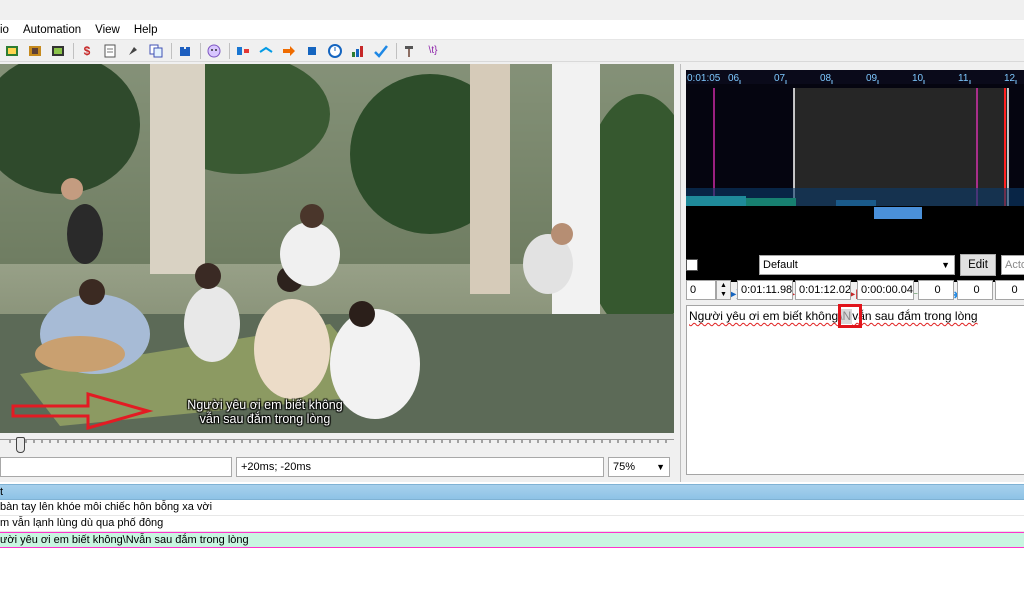 The width and height of the screenshot is (1024, 615). I want to click on editor-text-part2: vẫn sau đắm trong lòng, so click(915, 316).